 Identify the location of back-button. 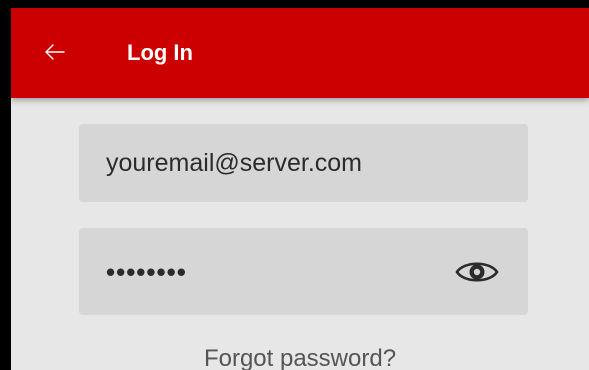
(55, 52).